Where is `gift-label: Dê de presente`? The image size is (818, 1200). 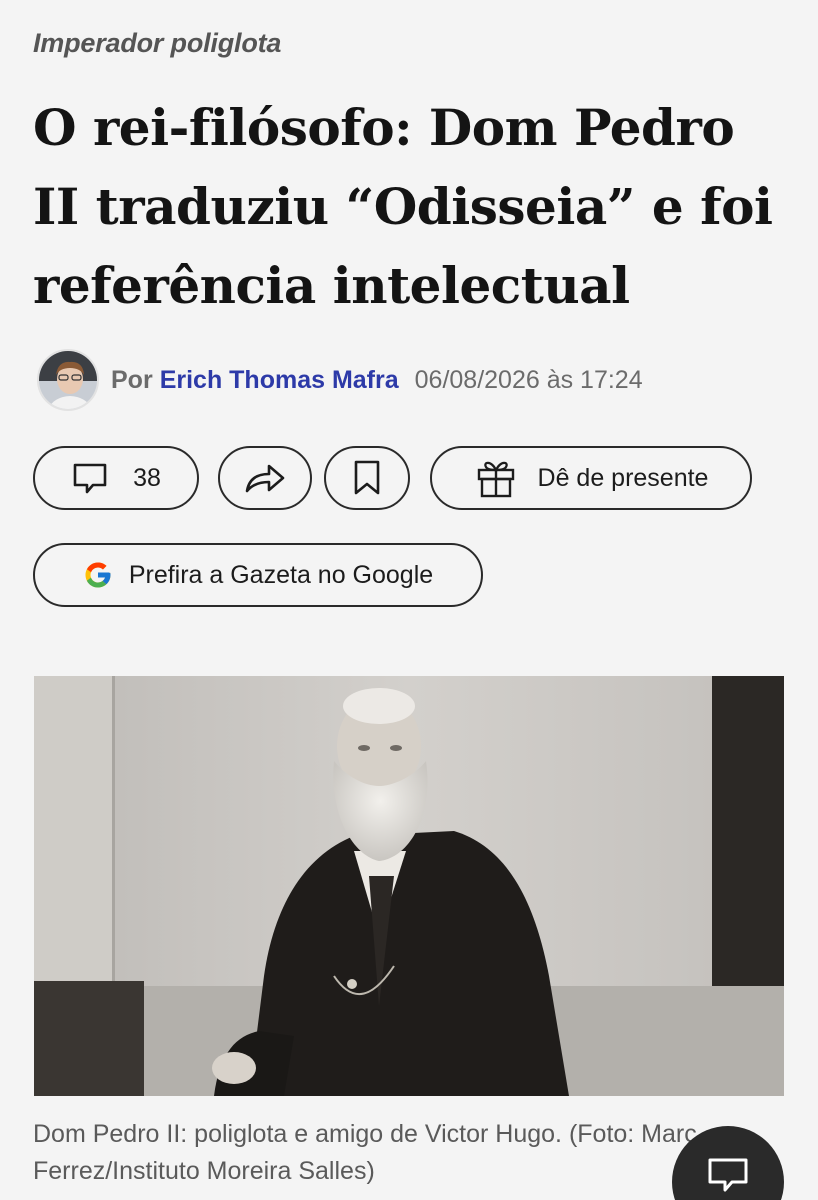
gift-label: Dê de presente is located at coordinates (623, 477).